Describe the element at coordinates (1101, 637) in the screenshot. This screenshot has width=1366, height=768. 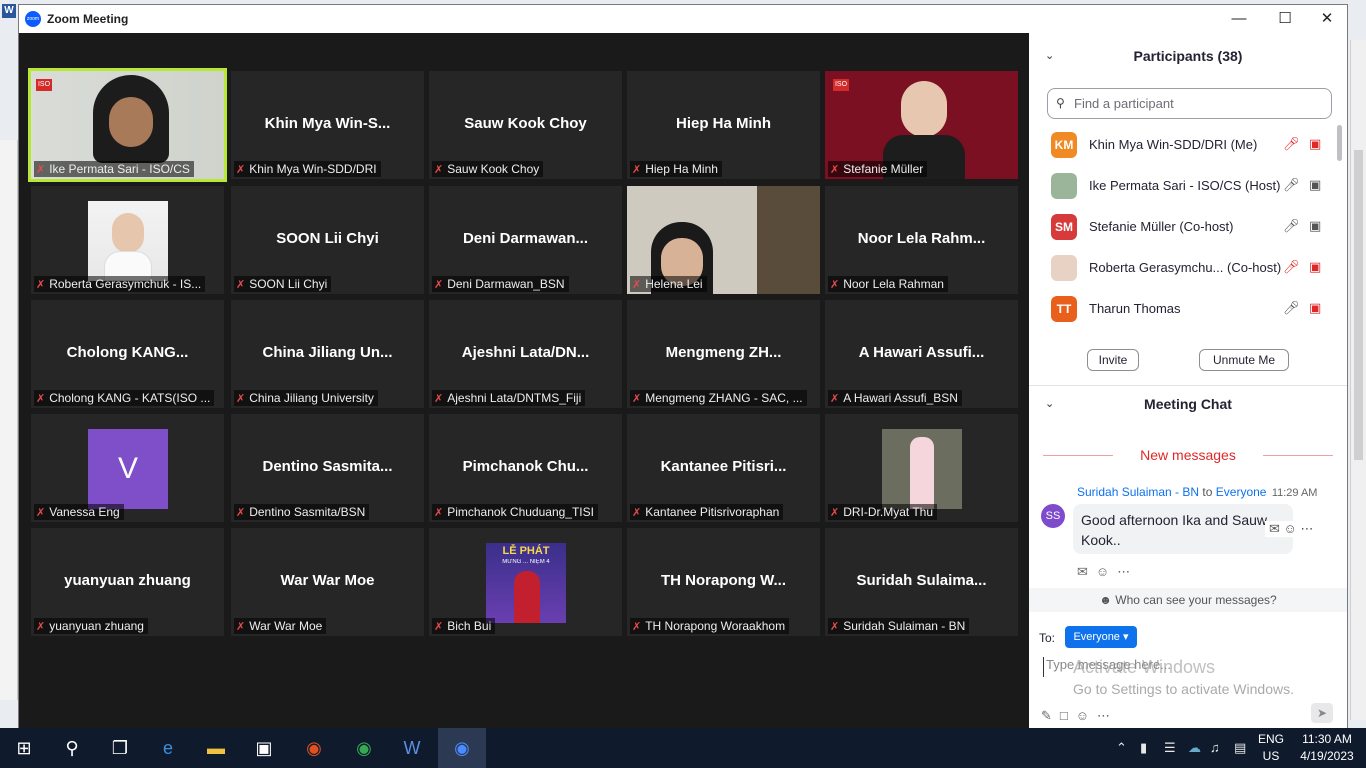
I see `recipient-dropdown: Everyone ▾` at that location.